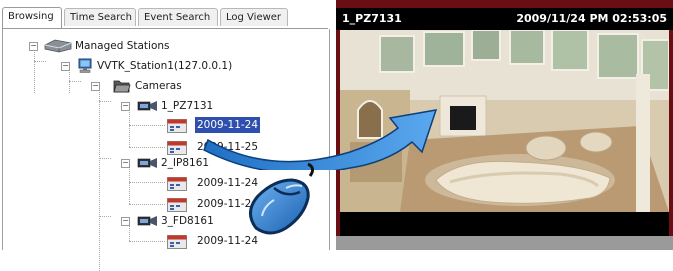  Describe the element at coordinates (504, 224) in the screenshot. I see `video-footer-bar` at that location.